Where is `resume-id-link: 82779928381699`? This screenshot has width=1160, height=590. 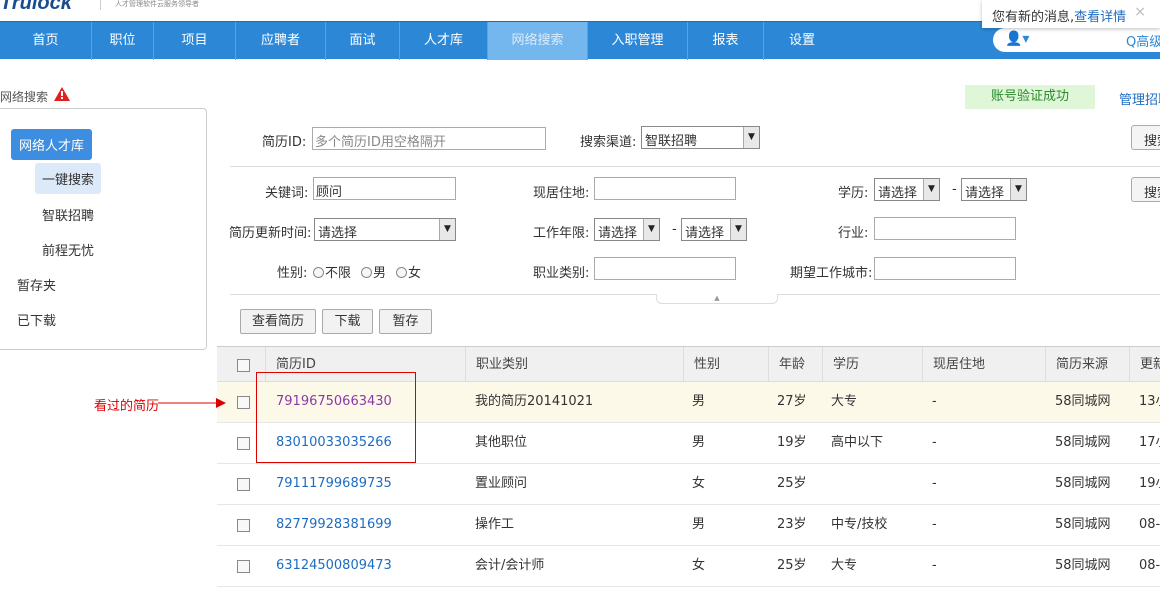 resume-id-link: 82779928381699 is located at coordinates (334, 524).